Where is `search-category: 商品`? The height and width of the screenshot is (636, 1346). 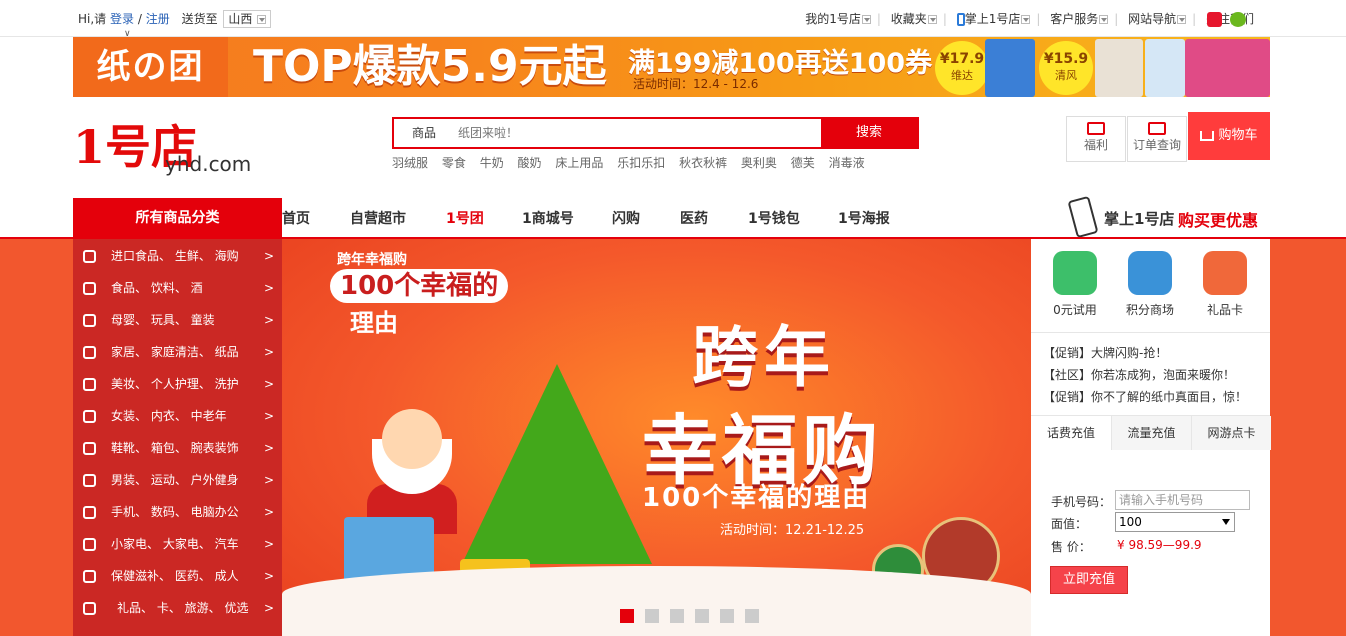
search-category: 商品 is located at coordinates (424, 133).